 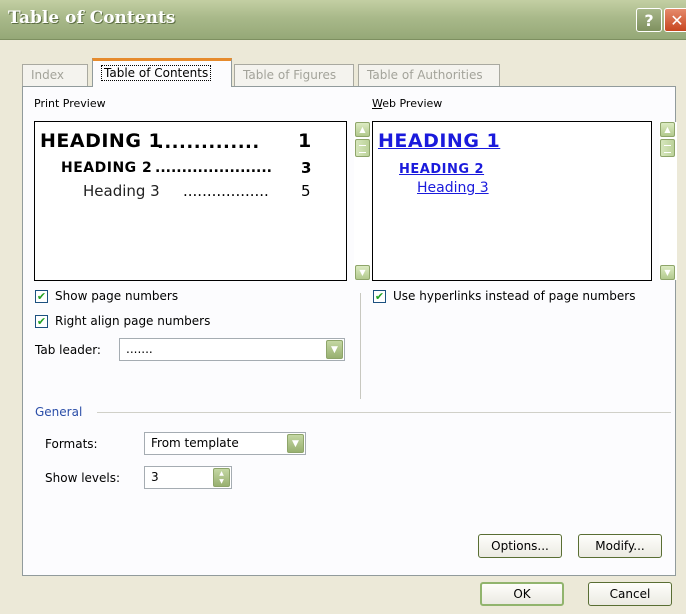 I want to click on show-levels-label: Show levels:, so click(x=83, y=478).